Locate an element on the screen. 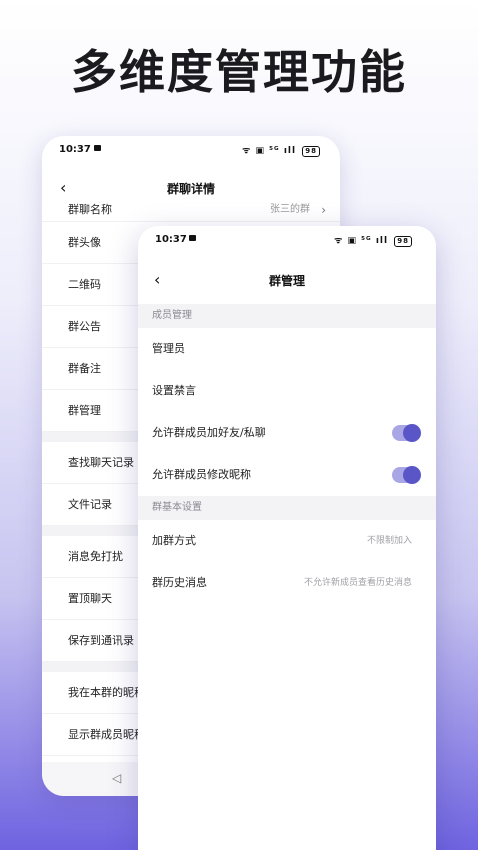  row-label: 群头像 is located at coordinates (84, 242).